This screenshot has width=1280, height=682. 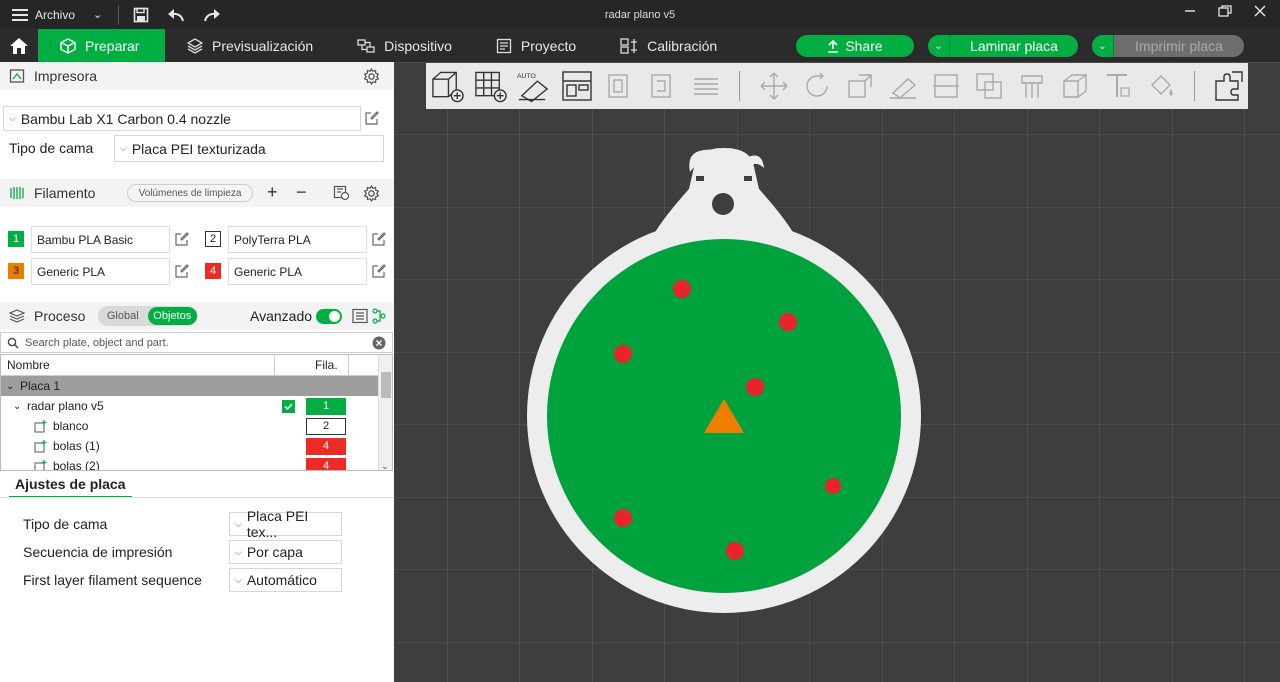 I want to click on layers-button, so click(x=705, y=86).